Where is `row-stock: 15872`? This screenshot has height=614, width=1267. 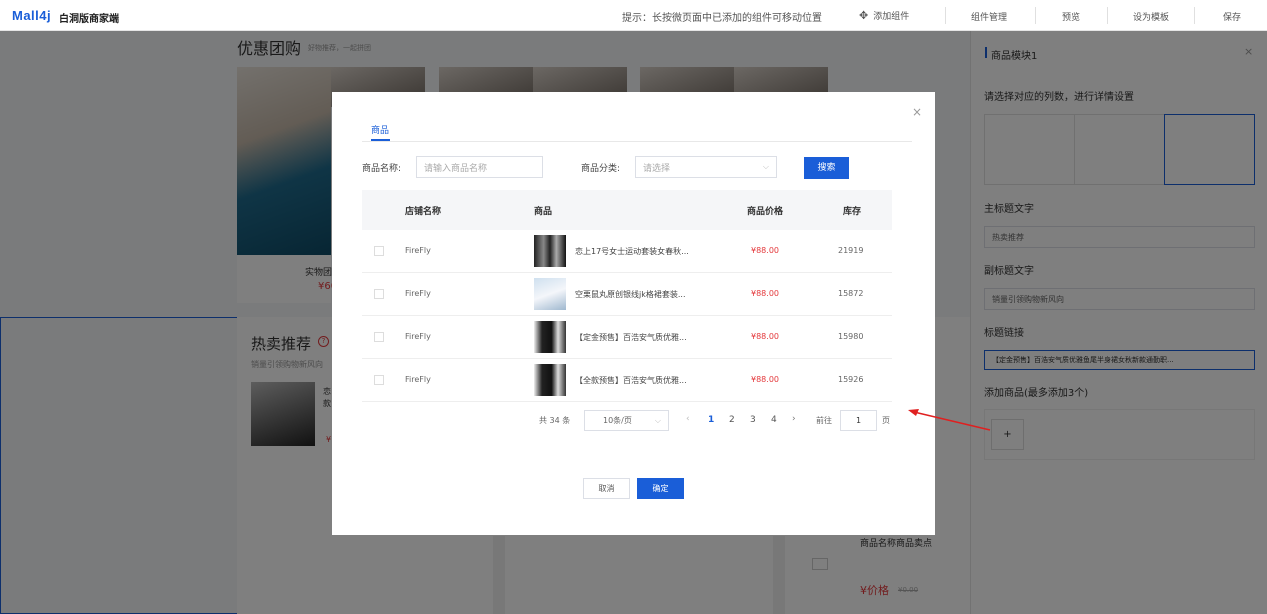 row-stock: 15872 is located at coordinates (851, 293).